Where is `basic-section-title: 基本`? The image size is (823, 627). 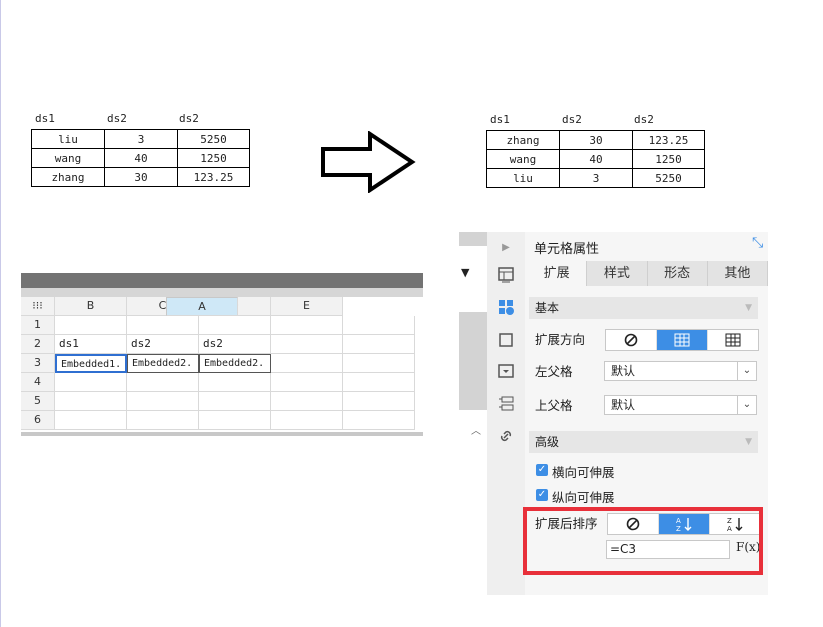 basic-section-title: 基本 is located at coordinates (547, 308).